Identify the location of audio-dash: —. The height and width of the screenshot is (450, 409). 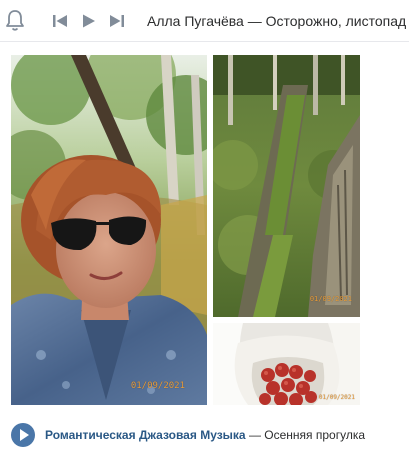
(255, 435).